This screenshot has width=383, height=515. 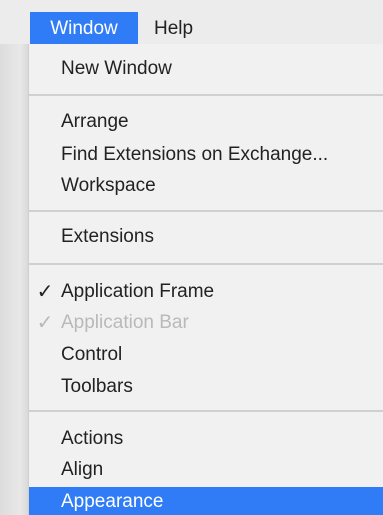 I want to click on menu-item-label: Align, so click(x=82, y=469).